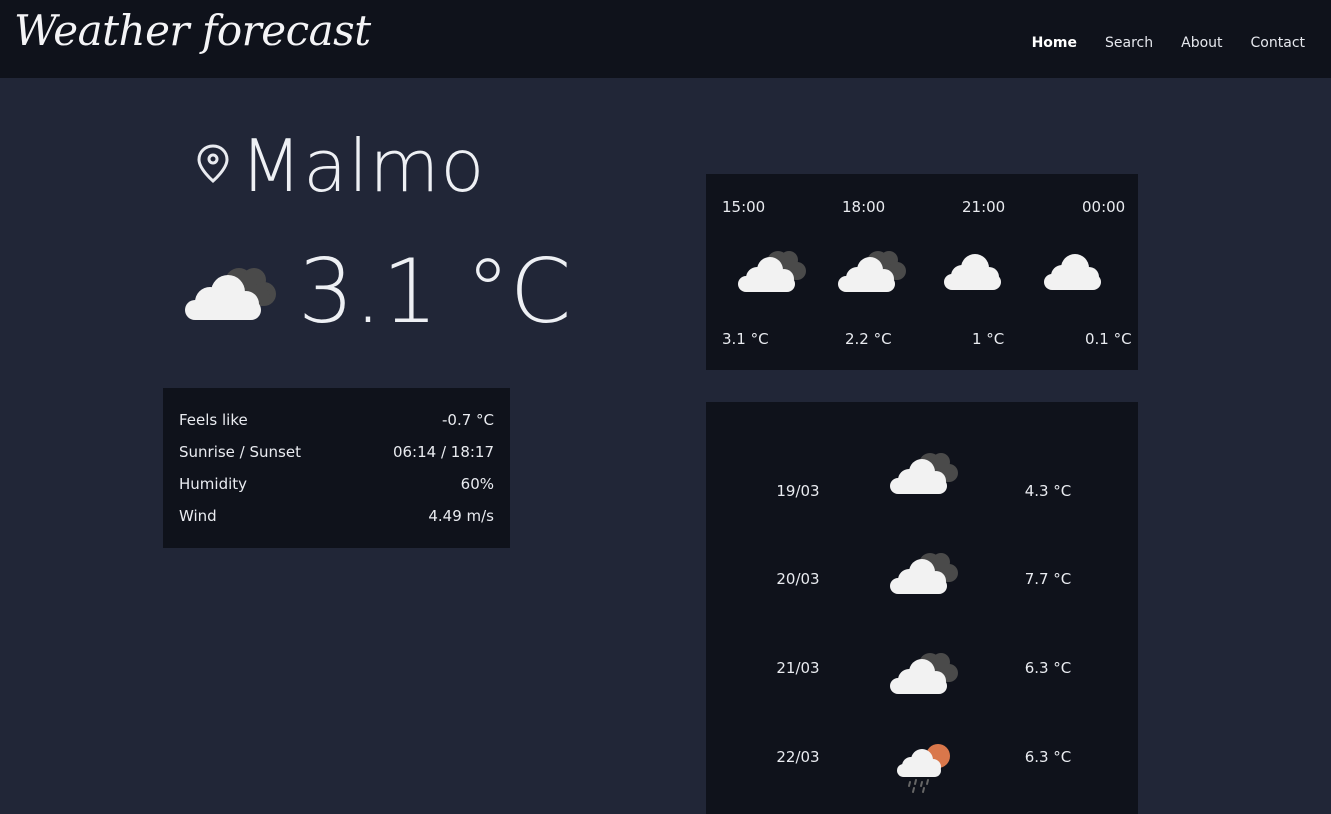 The image size is (1331, 814). What do you see at coordinates (1048, 579) in the screenshot?
I see `daily-temp: 7.7 °C` at bounding box center [1048, 579].